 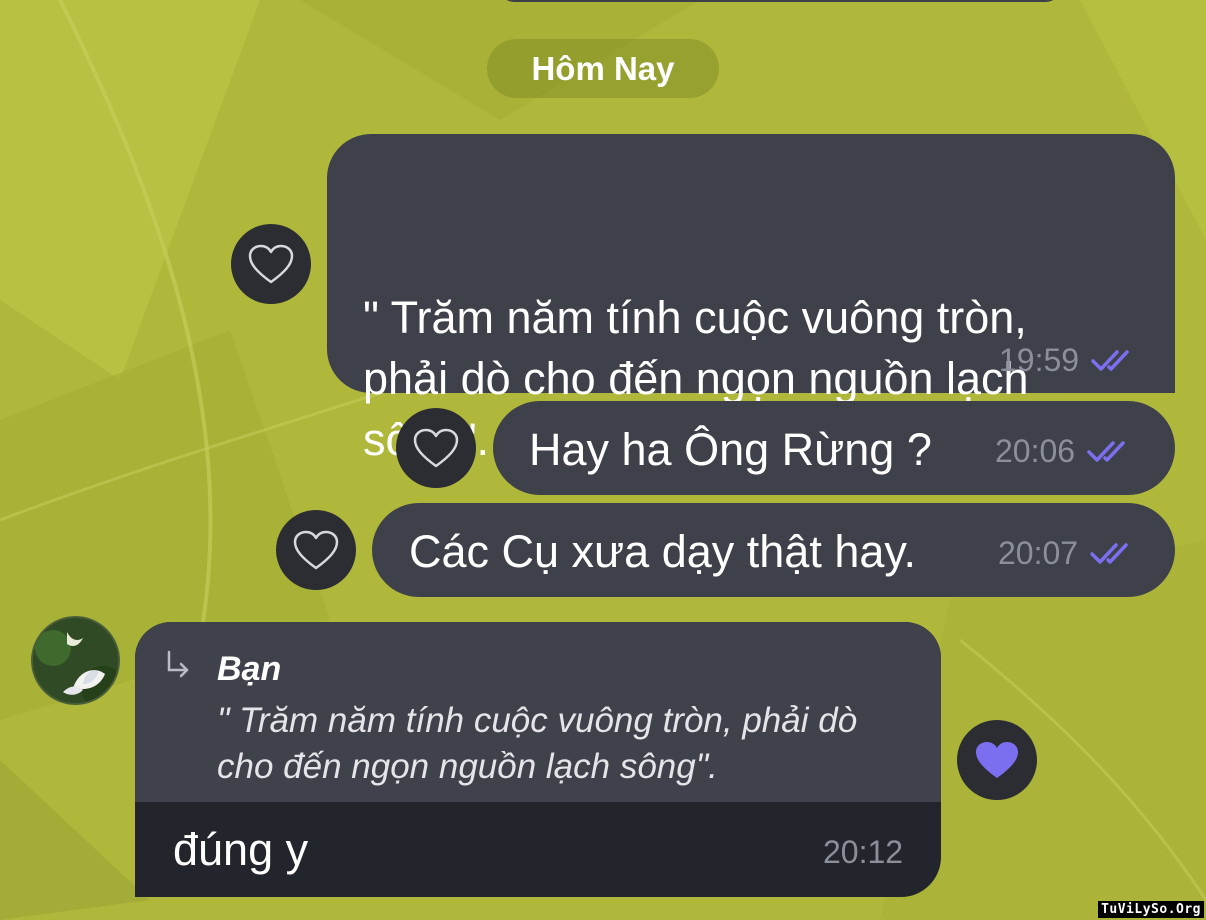 What do you see at coordinates (696, 378) in the screenshot?
I see `message-text-line: phải dò cho đến ngọn nguồn lạch` at bounding box center [696, 378].